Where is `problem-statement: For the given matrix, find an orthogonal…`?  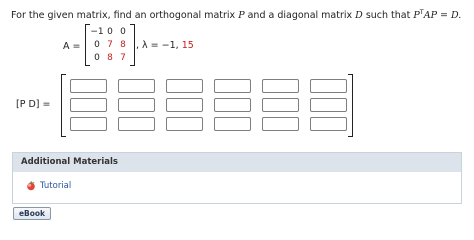 problem-statement: For the given matrix, find an orthogonal… is located at coordinates (236, 14).